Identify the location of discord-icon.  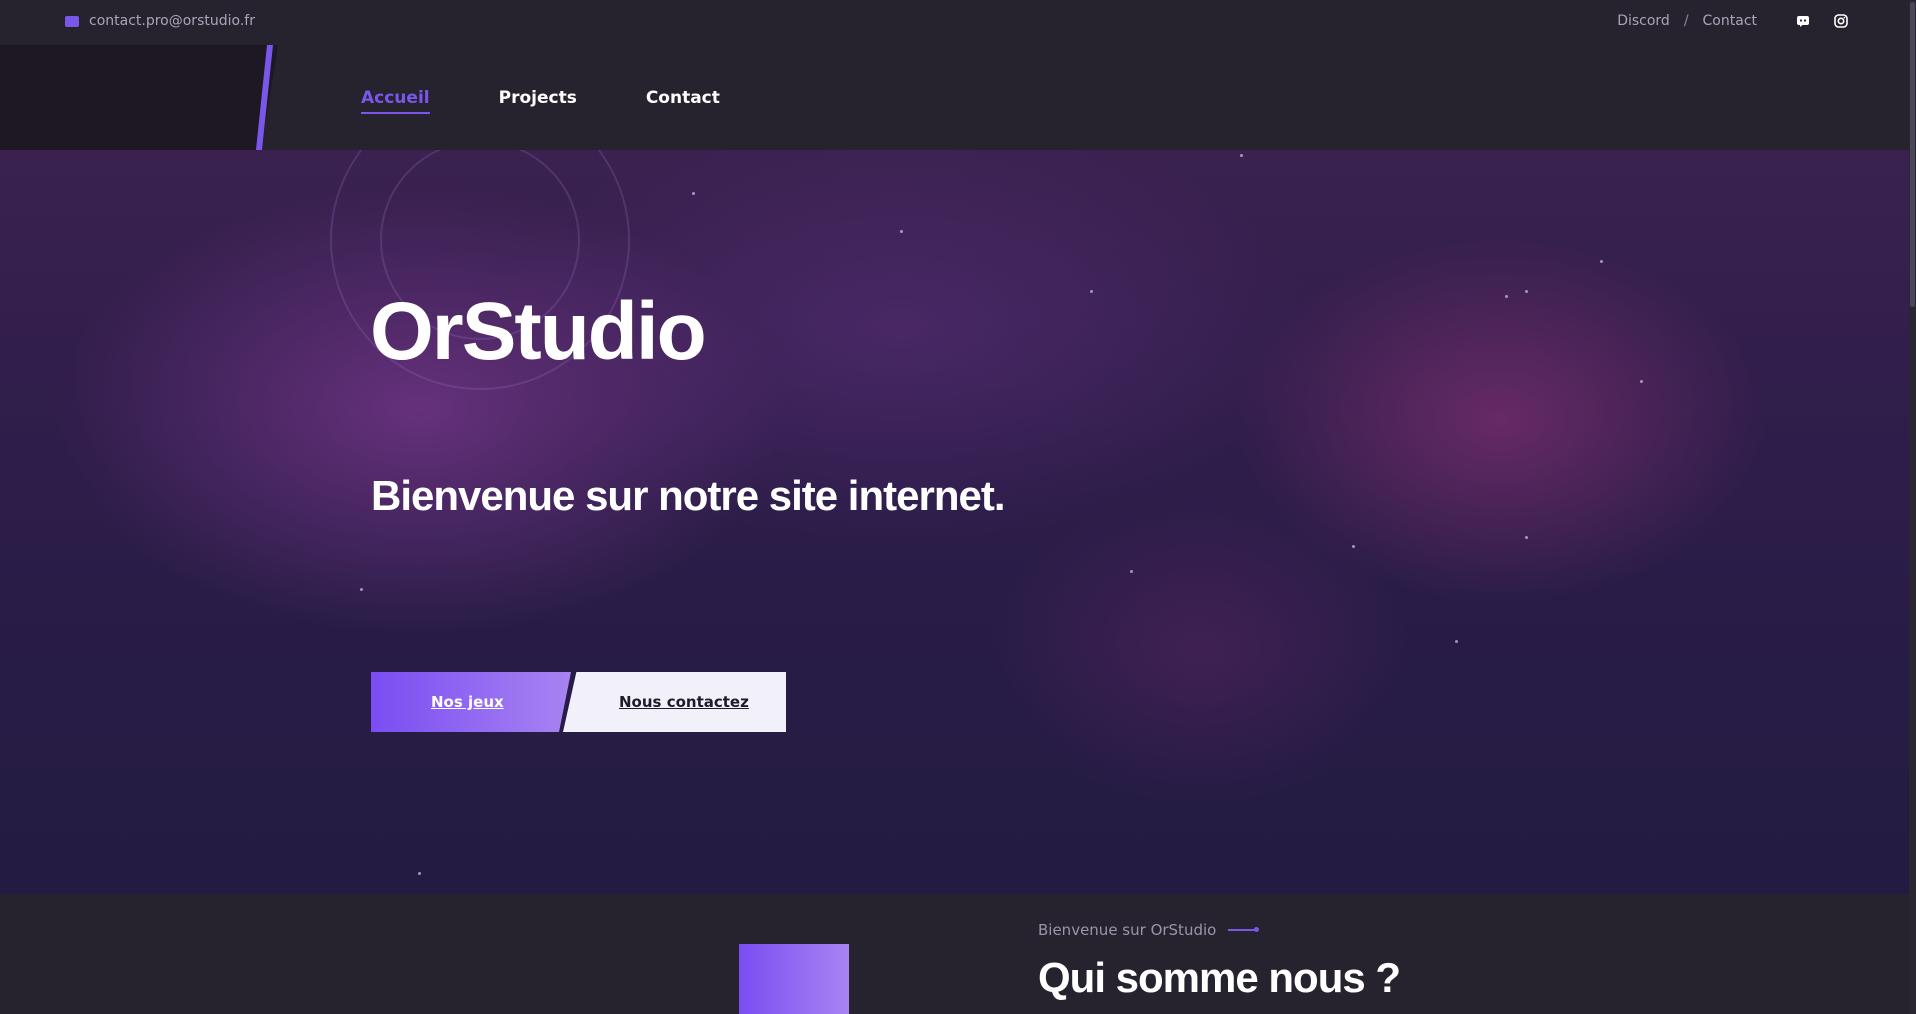
(1803, 21).